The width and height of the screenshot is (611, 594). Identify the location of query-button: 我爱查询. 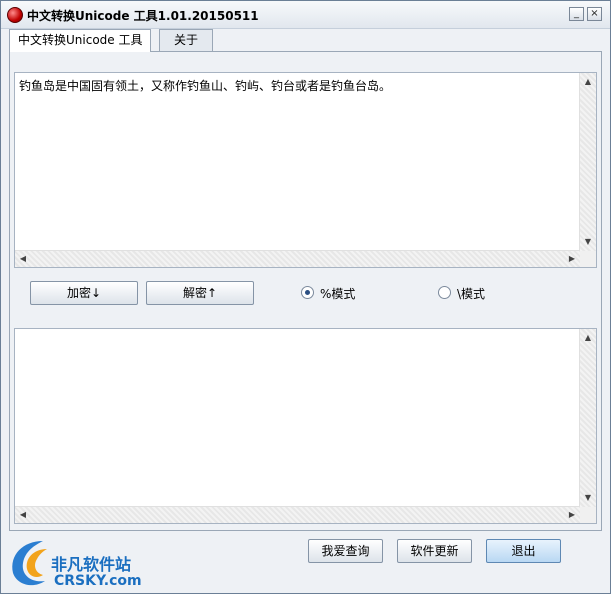
(345, 551).